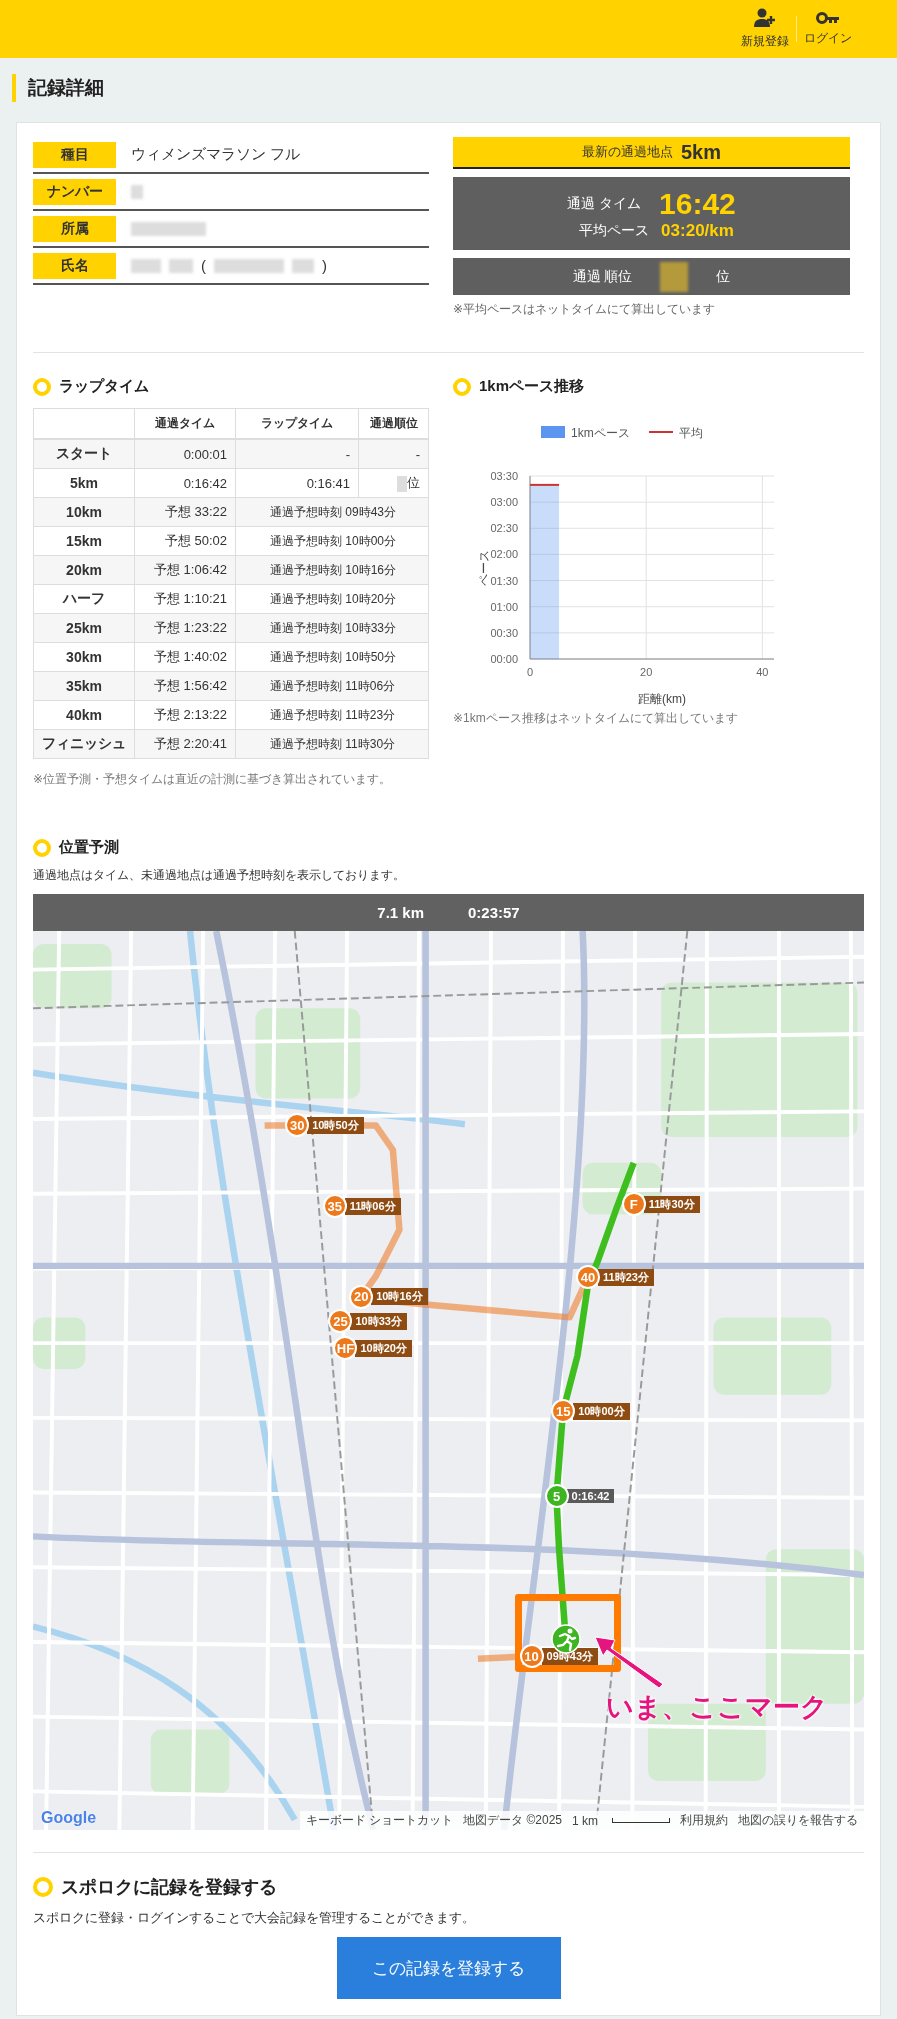 Image resolution: width=897 pixels, height=2019 pixels. I want to click on checkpoint-cell: 30km, so click(84, 657).